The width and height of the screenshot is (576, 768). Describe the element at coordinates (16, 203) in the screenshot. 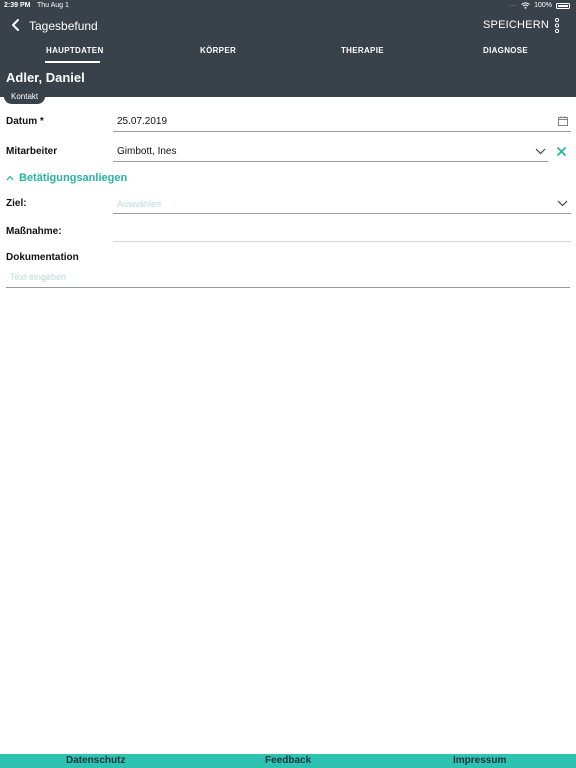

I see `ziel-label: Ziel:` at that location.